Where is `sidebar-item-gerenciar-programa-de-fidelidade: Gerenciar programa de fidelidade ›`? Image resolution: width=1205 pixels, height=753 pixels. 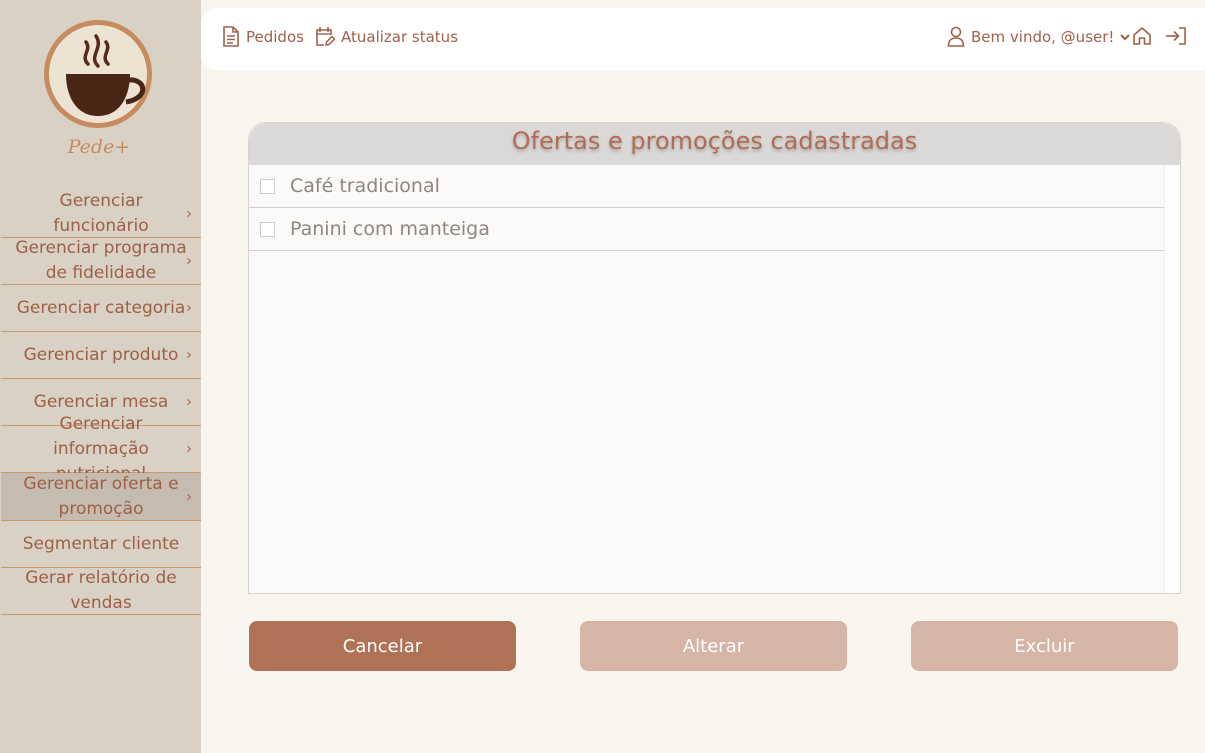 sidebar-item-gerenciar-programa-de-fidelidade: Gerenciar programa de fidelidade › is located at coordinates (101, 261).